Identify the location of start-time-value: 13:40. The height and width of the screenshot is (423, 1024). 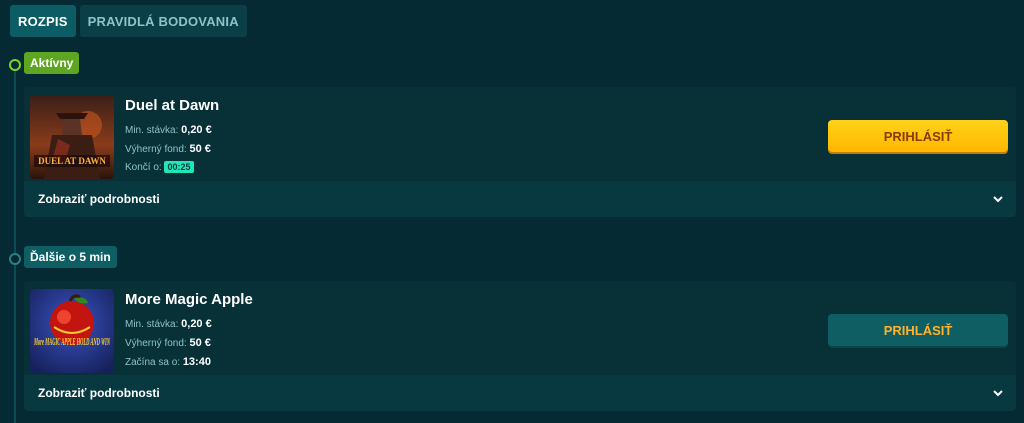
(196, 362).